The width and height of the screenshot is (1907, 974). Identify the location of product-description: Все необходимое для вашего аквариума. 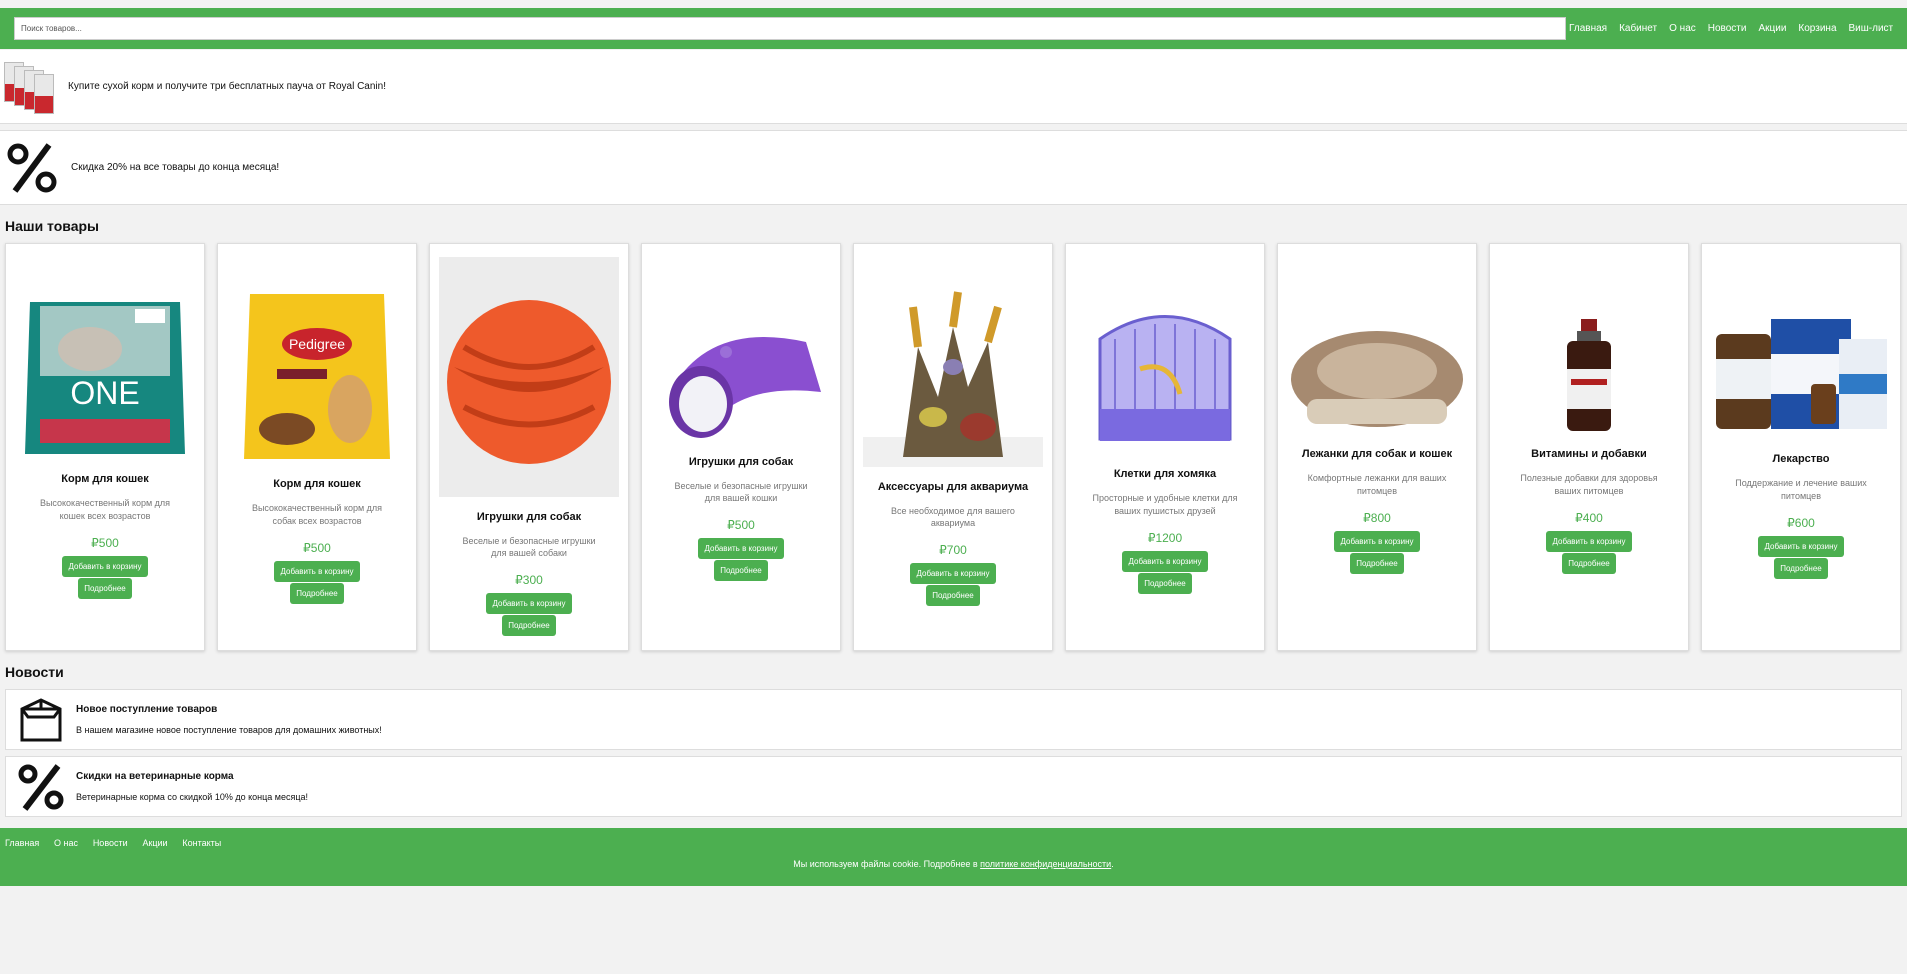
(953, 516).